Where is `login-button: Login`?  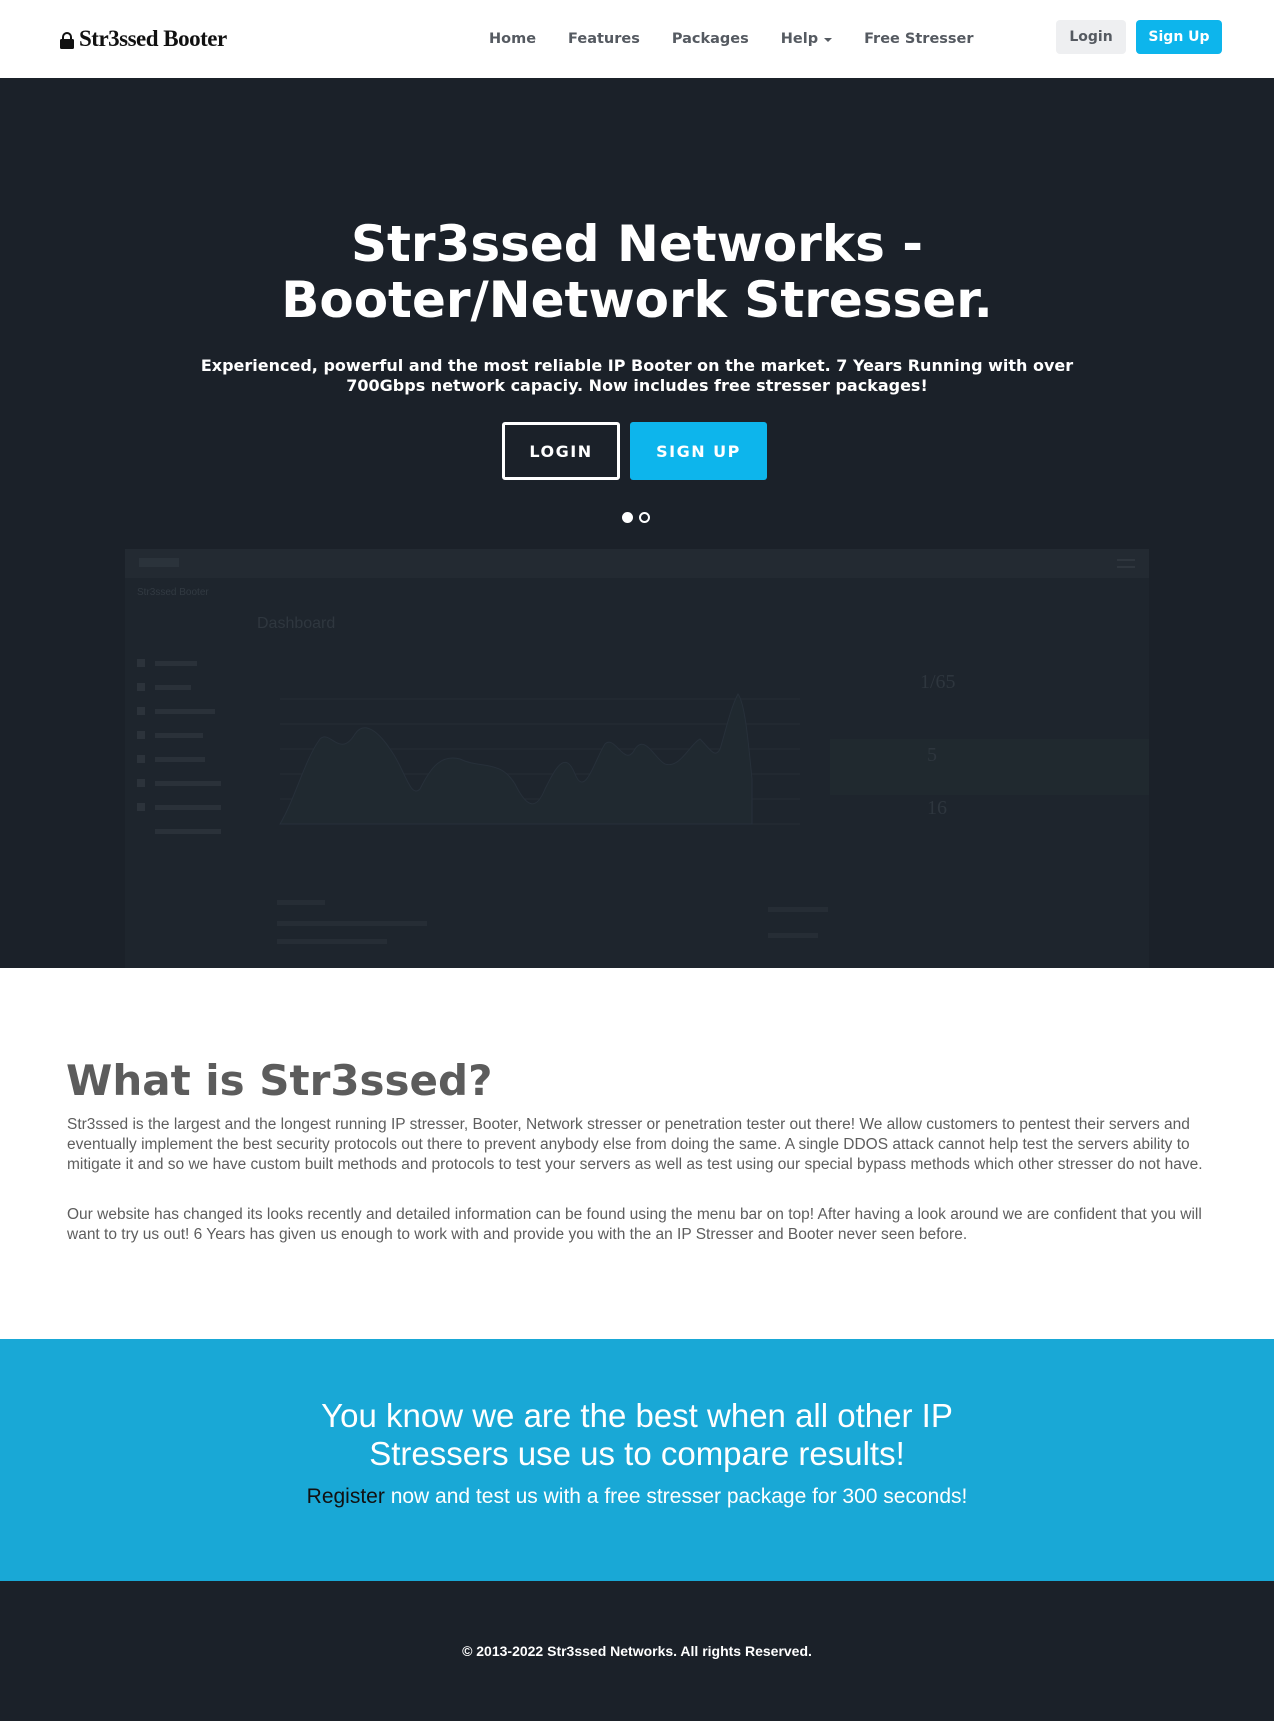 login-button: Login is located at coordinates (1091, 37).